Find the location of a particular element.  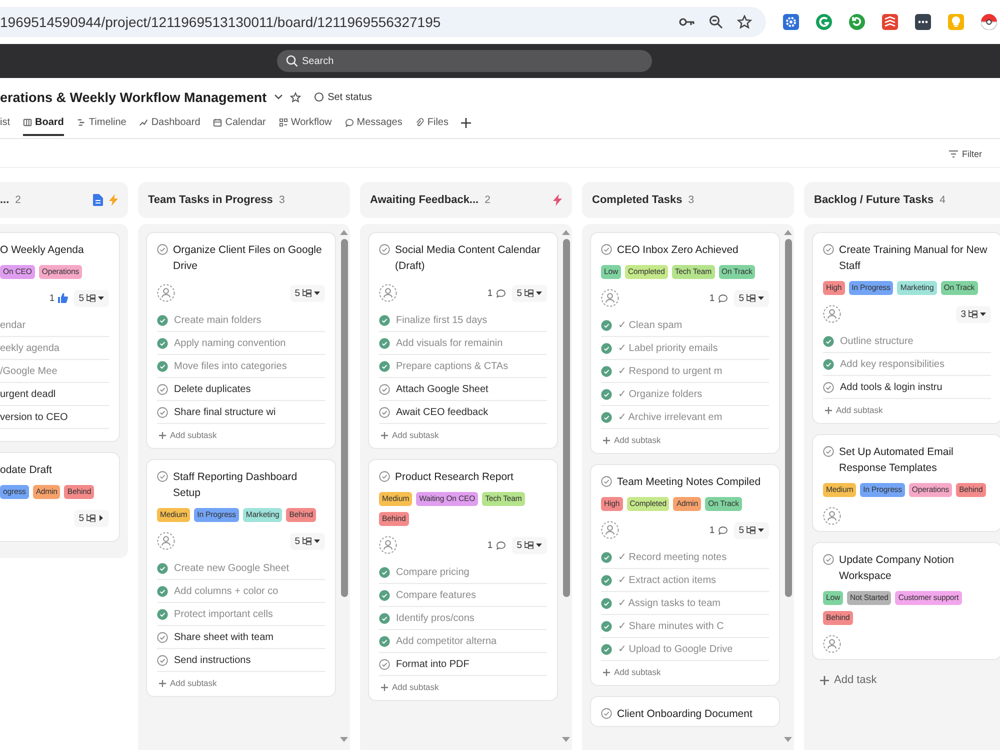

set-status-button: Set status is located at coordinates (340, 97).